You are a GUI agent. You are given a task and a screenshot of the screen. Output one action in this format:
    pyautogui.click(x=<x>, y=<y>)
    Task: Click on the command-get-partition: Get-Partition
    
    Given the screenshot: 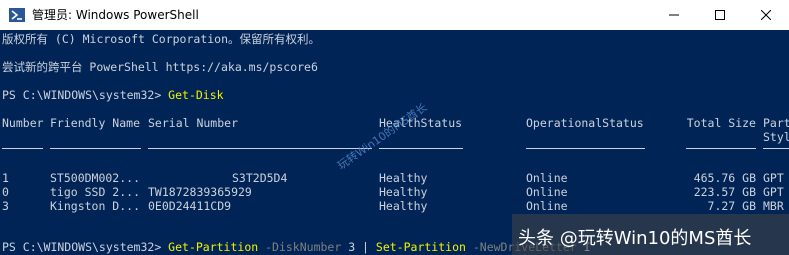 What is the action you would take?
    pyautogui.click(x=213, y=247)
    